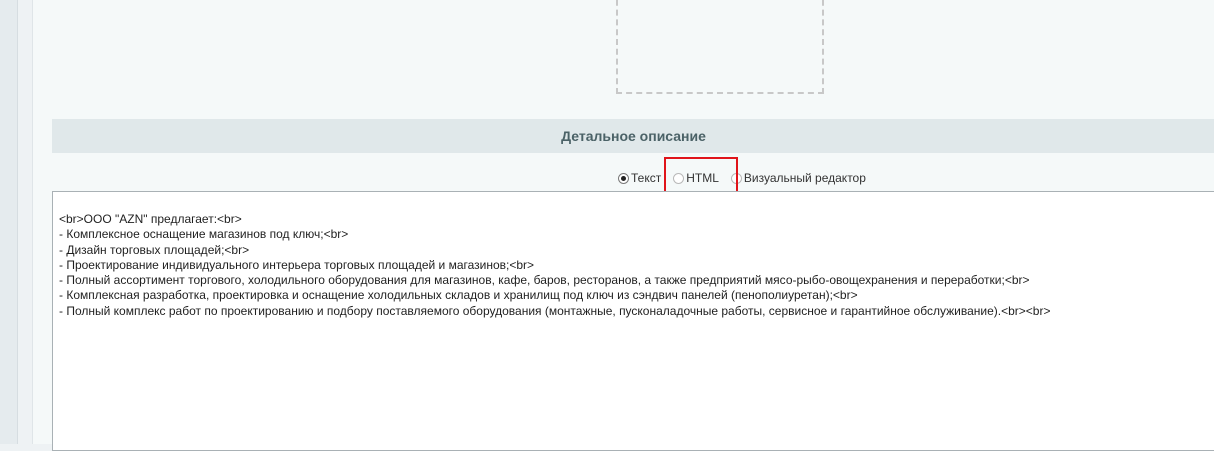 The image size is (1214, 451). Describe the element at coordinates (9, 222) in the screenshot. I see `left-gutter` at that location.